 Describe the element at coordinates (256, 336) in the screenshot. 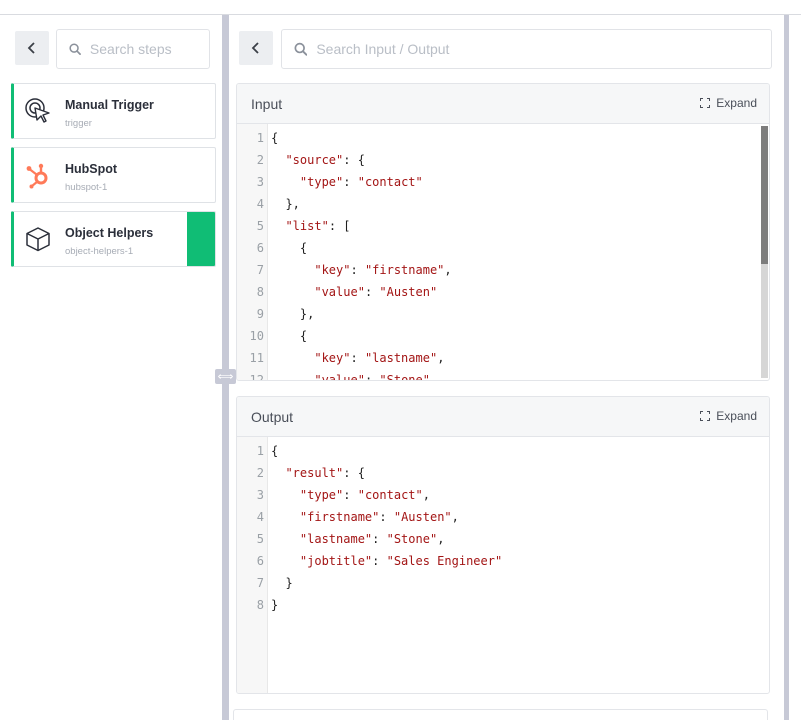

I see `line-number: 10` at that location.